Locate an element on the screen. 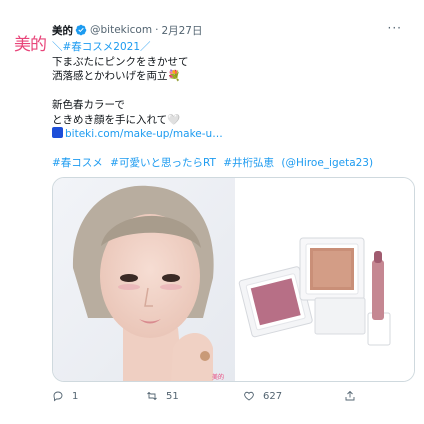 This screenshot has width=424, height=424. share-icon is located at coordinates (350, 395).